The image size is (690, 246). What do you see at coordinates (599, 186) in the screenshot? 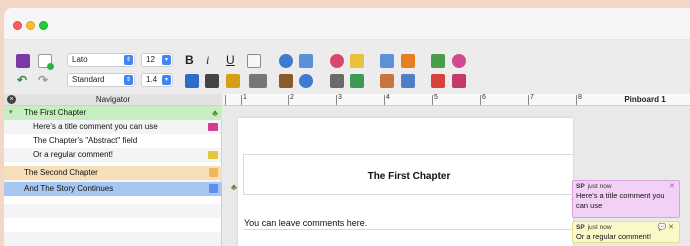
I see `comment-time: just now` at bounding box center [599, 186].